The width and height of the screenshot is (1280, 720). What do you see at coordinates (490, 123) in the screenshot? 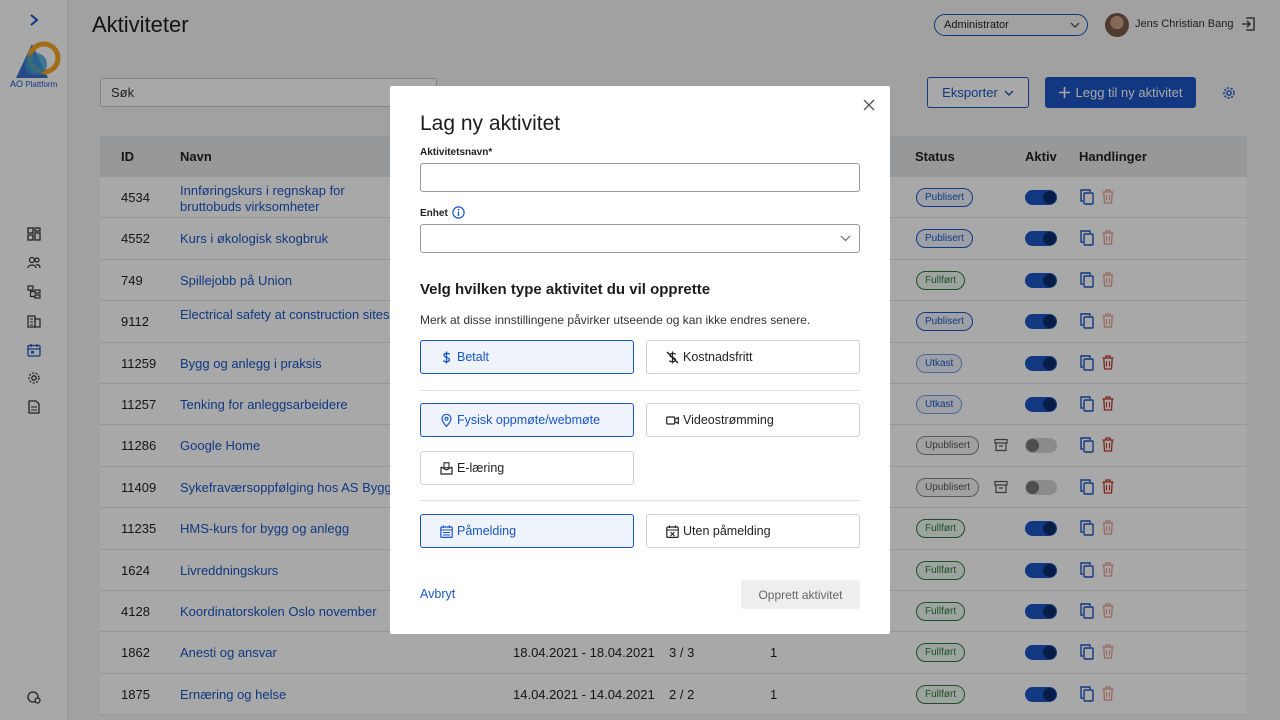
I see `dialog-title: Lag ny aktivitet` at bounding box center [490, 123].